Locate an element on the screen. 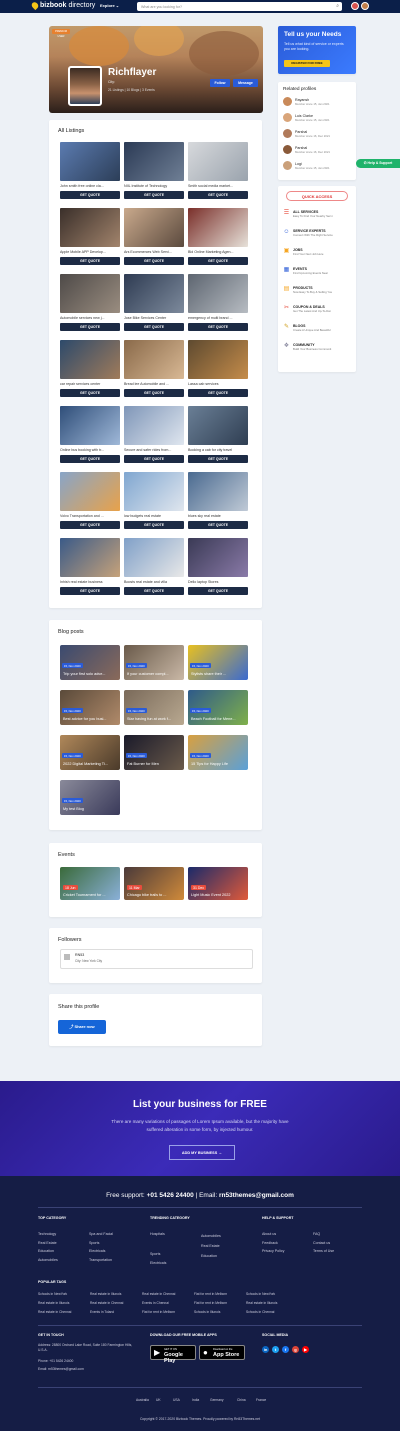 The width and height of the screenshot is (400, 1431). footer-link: Real Estate is located at coordinates (47, 1243).